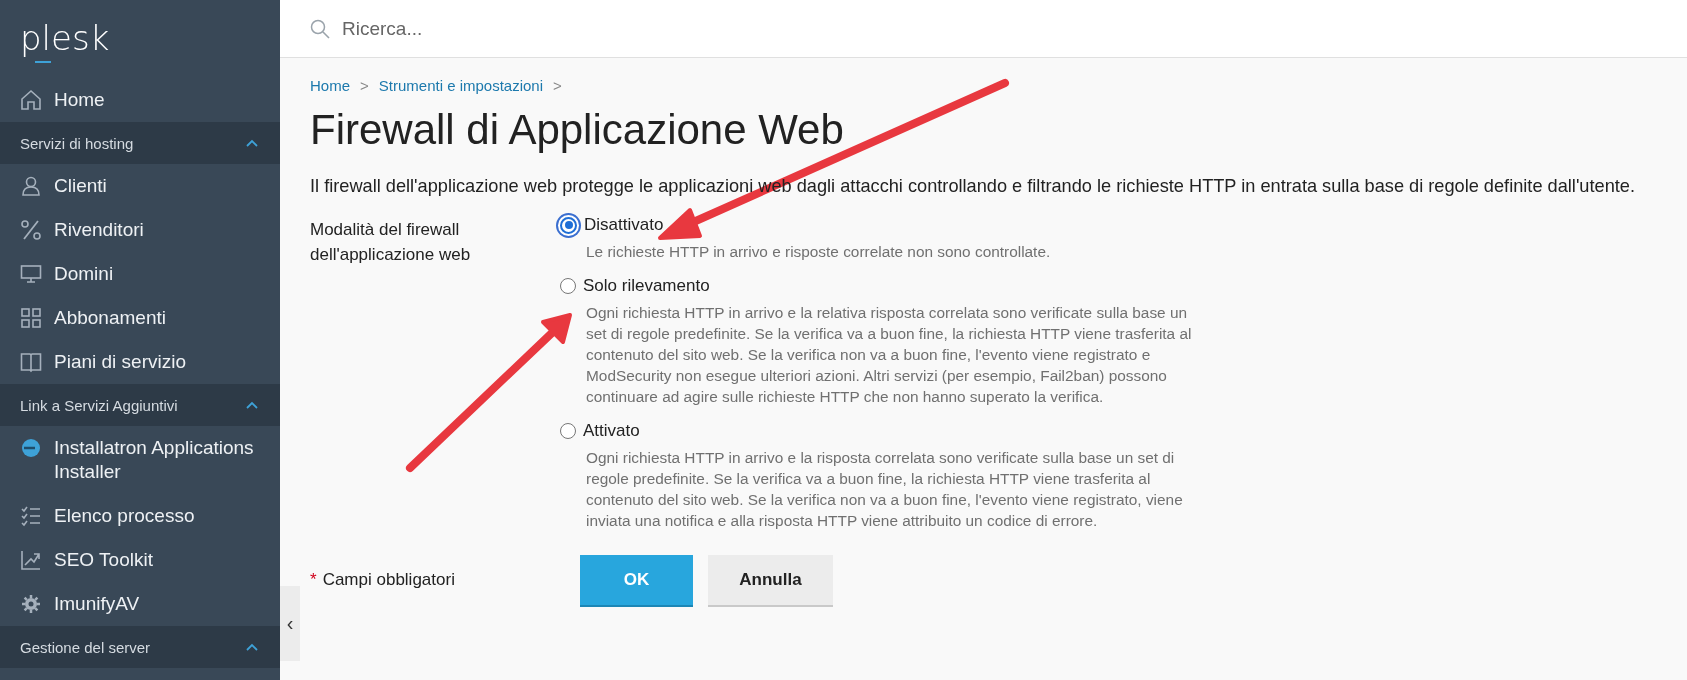 The width and height of the screenshot is (1687, 680). What do you see at coordinates (461, 85) in the screenshot?
I see `breadcrumb-link: Strumenti e impostazioni` at bounding box center [461, 85].